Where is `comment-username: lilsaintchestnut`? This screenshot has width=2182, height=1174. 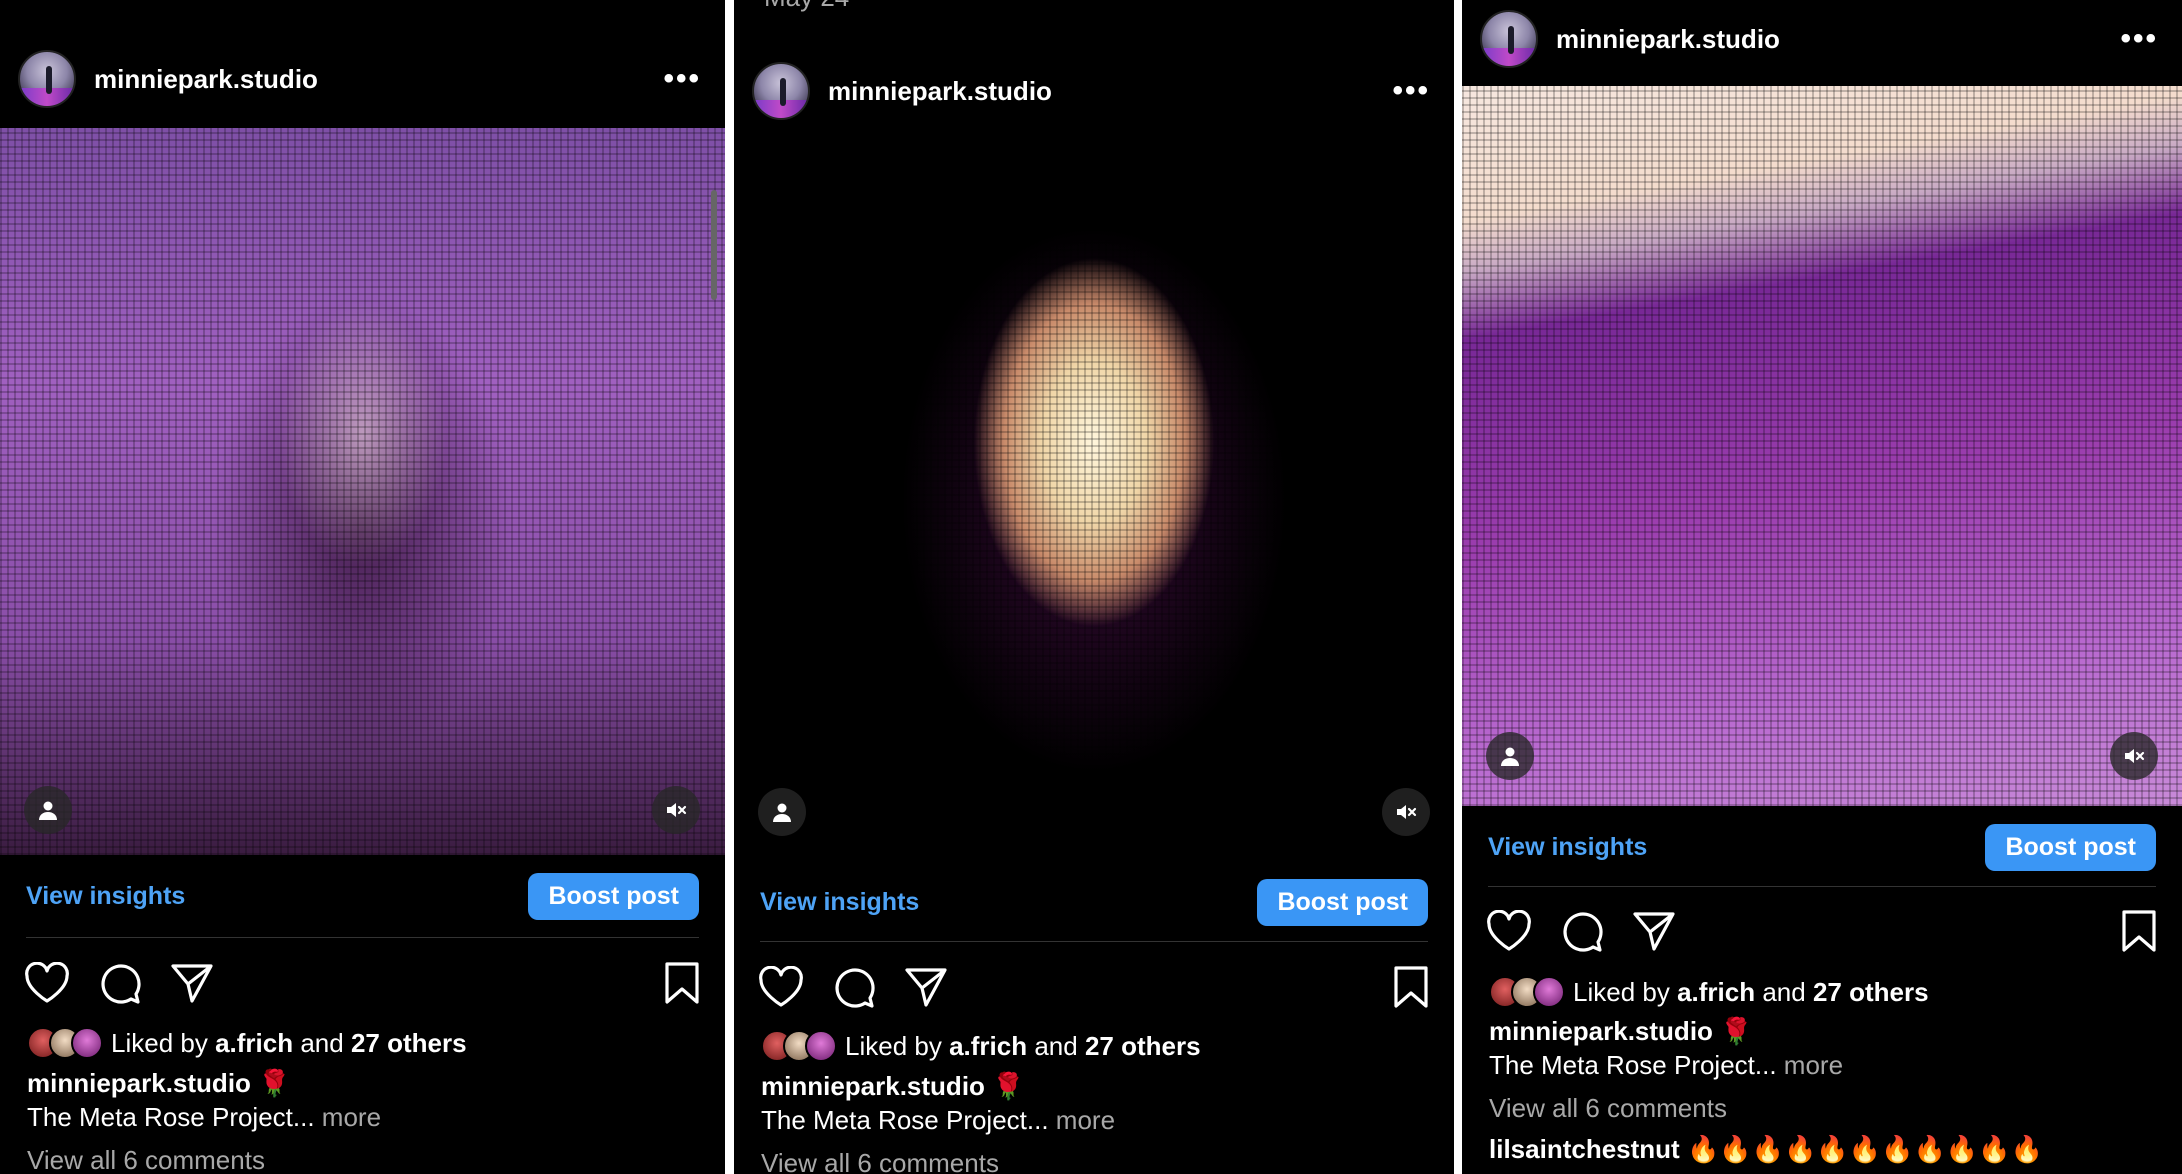 comment-username: lilsaintchestnut is located at coordinates (1584, 1149).